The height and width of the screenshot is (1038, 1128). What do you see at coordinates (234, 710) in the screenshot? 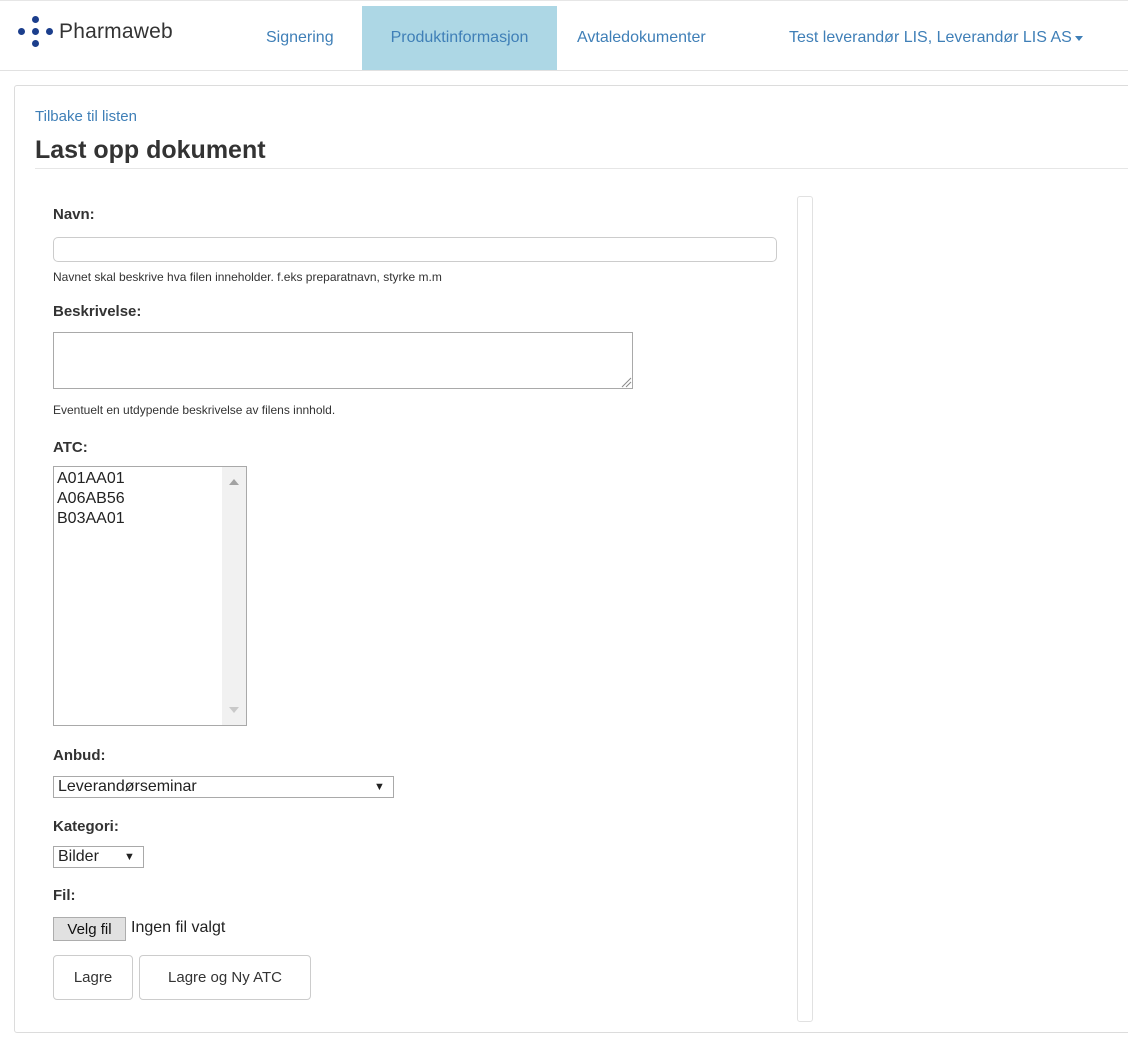
I see `scroll-down-arrow-icon` at bounding box center [234, 710].